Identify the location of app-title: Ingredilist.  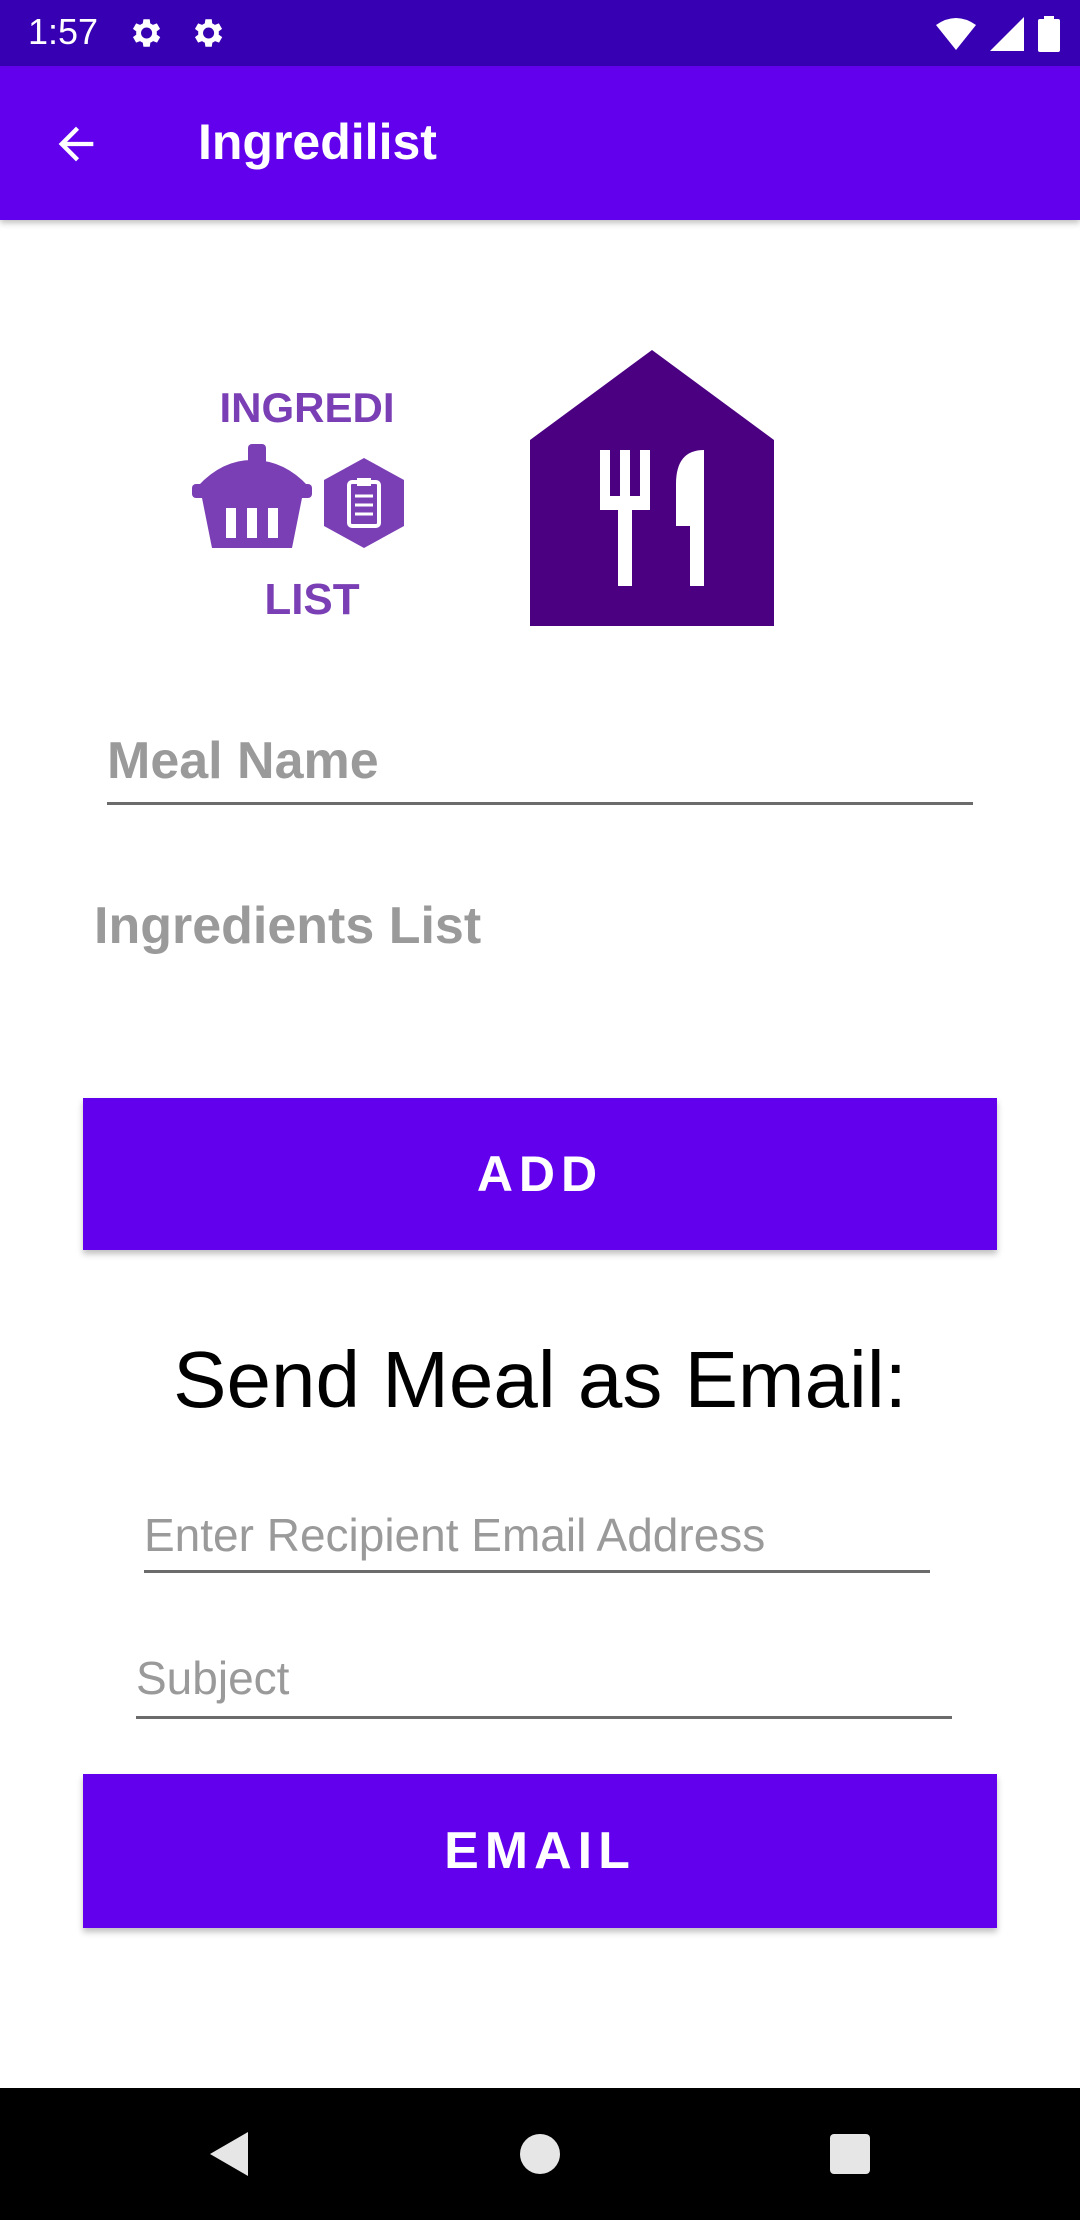
(317, 142).